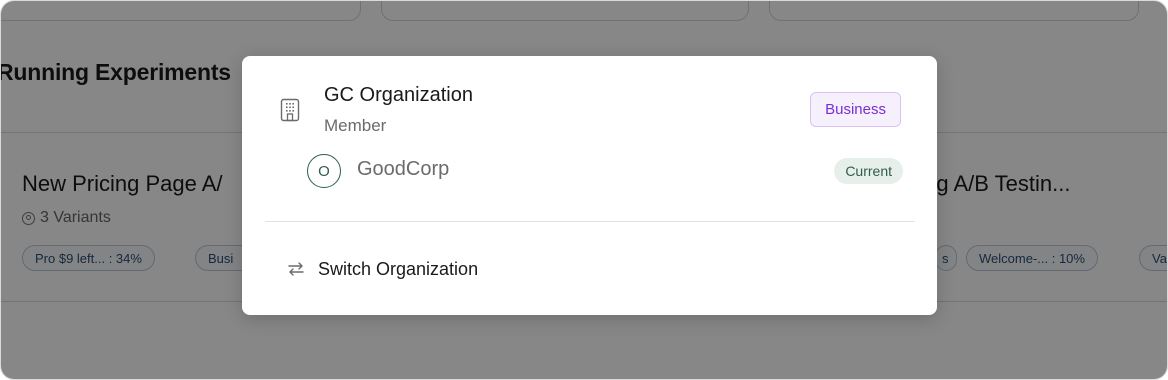 This screenshot has width=1168, height=380. Describe the element at coordinates (403, 169) in the screenshot. I see `workspace-name: GoodCorp` at that location.